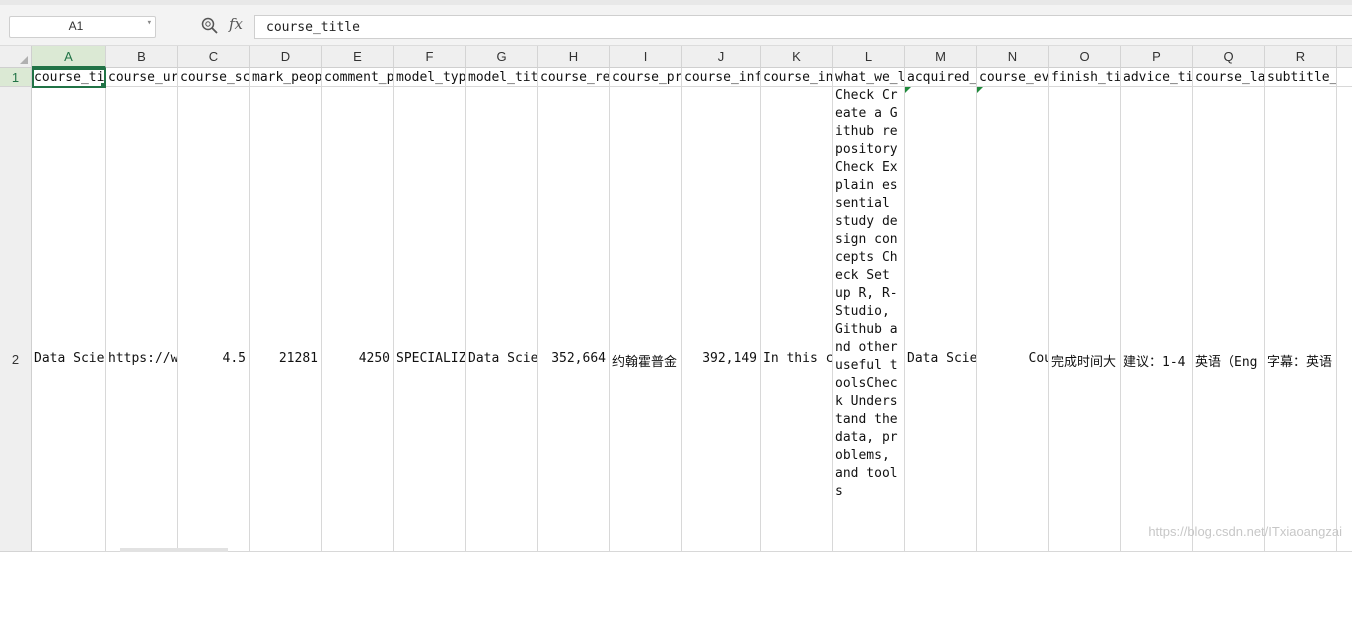 The width and height of the screenshot is (1352, 632). What do you see at coordinates (645, 362) in the screenshot?
I see `cell-i2-value: 约翰霍普金` at bounding box center [645, 362].